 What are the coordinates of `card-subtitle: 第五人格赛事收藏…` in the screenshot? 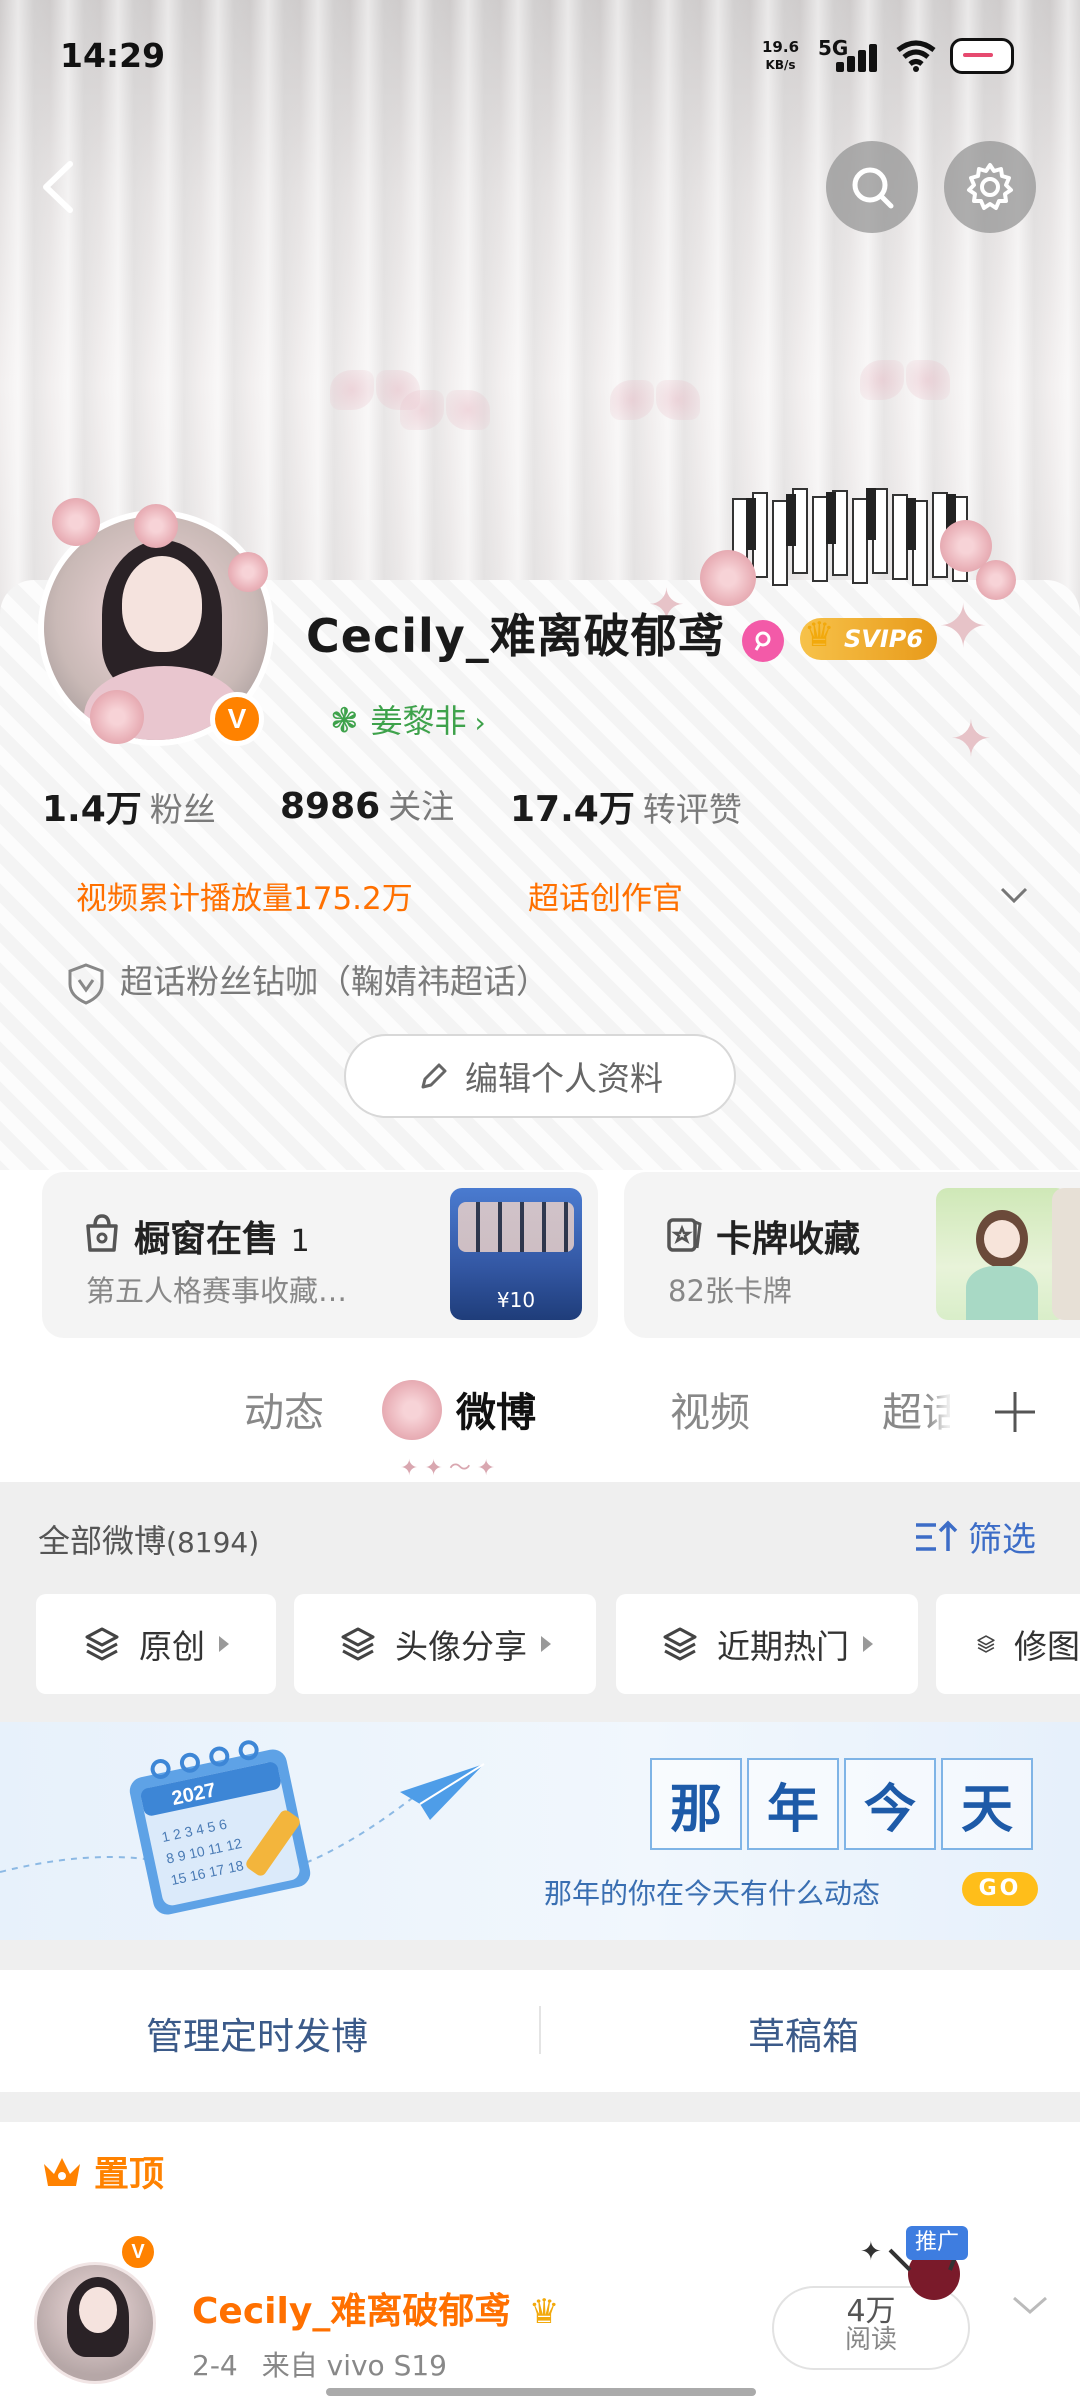 It's located at (217, 1291).